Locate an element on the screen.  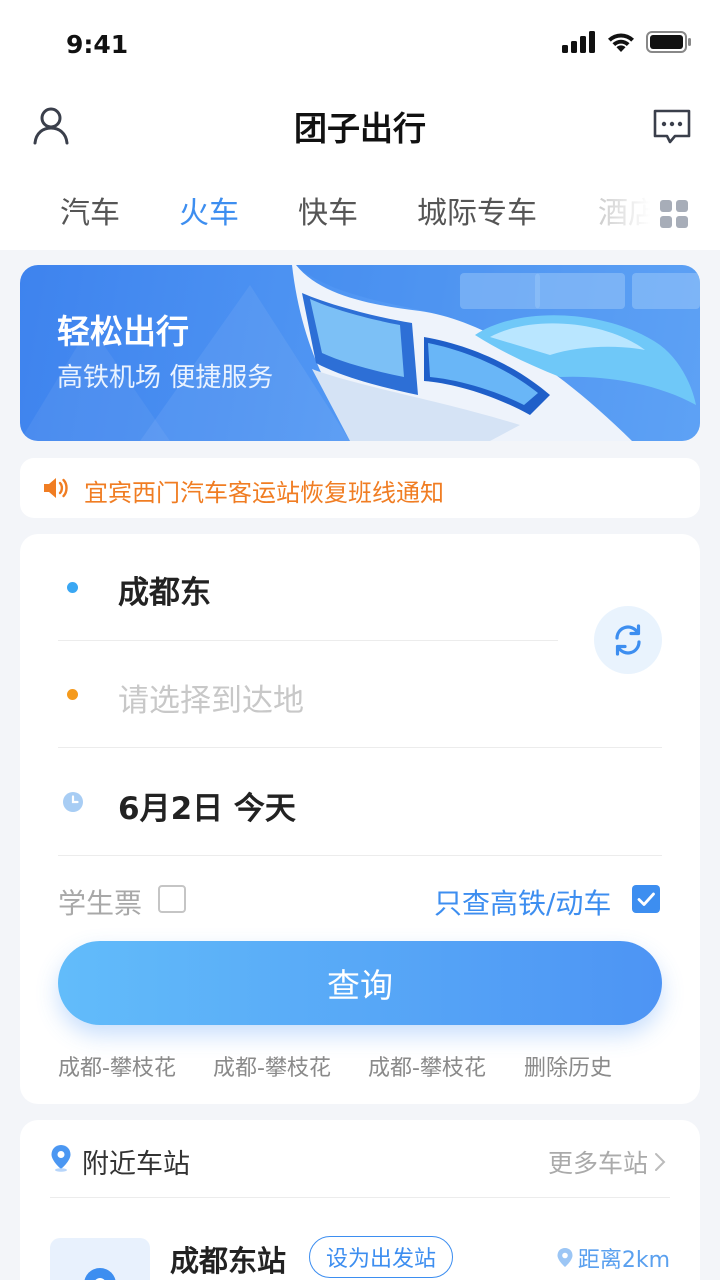
clear-history-button: 删除历史 is located at coordinates (568, 1066).